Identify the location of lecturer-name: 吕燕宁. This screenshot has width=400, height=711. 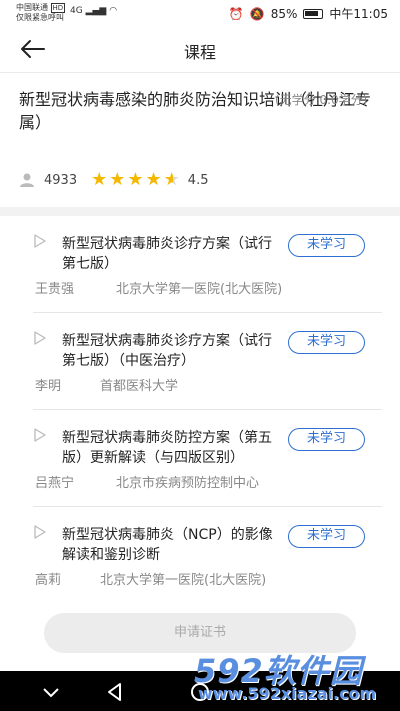
(55, 483).